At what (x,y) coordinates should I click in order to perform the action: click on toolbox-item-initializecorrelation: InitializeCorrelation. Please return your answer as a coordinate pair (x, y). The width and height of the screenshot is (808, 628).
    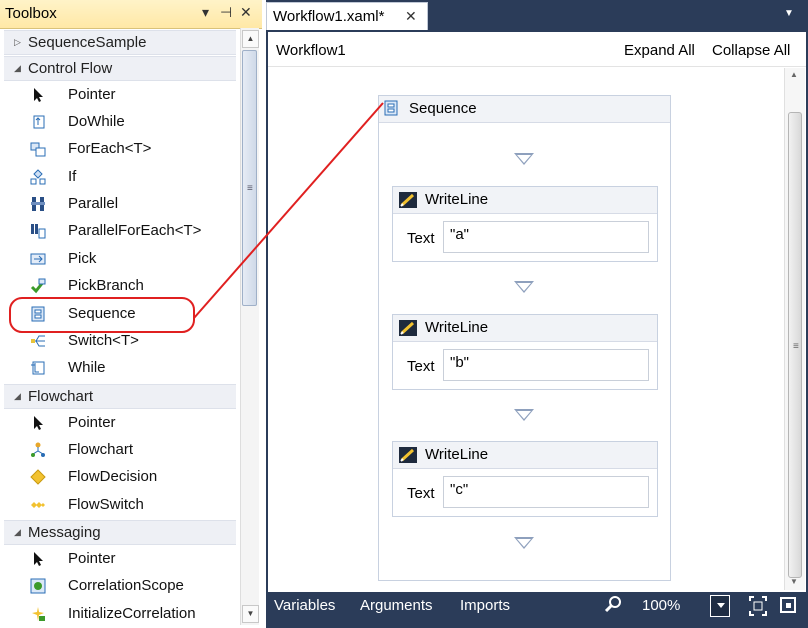
    Looking at the image, I should click on (119, 613).